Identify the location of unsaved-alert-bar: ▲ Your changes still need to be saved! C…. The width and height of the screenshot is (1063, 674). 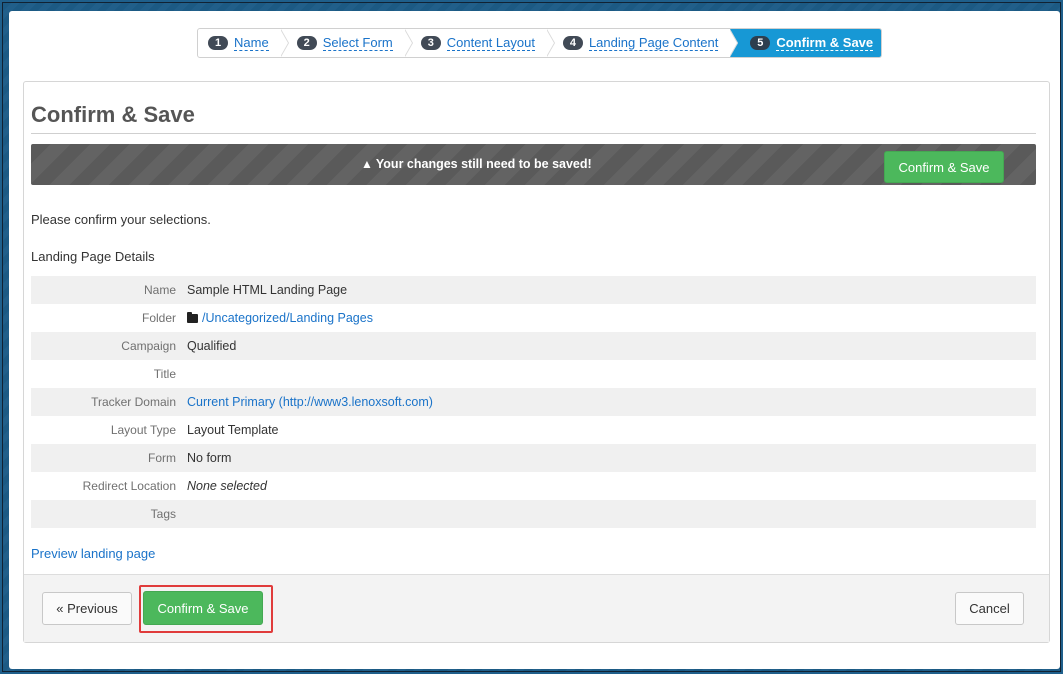
(533, 164).